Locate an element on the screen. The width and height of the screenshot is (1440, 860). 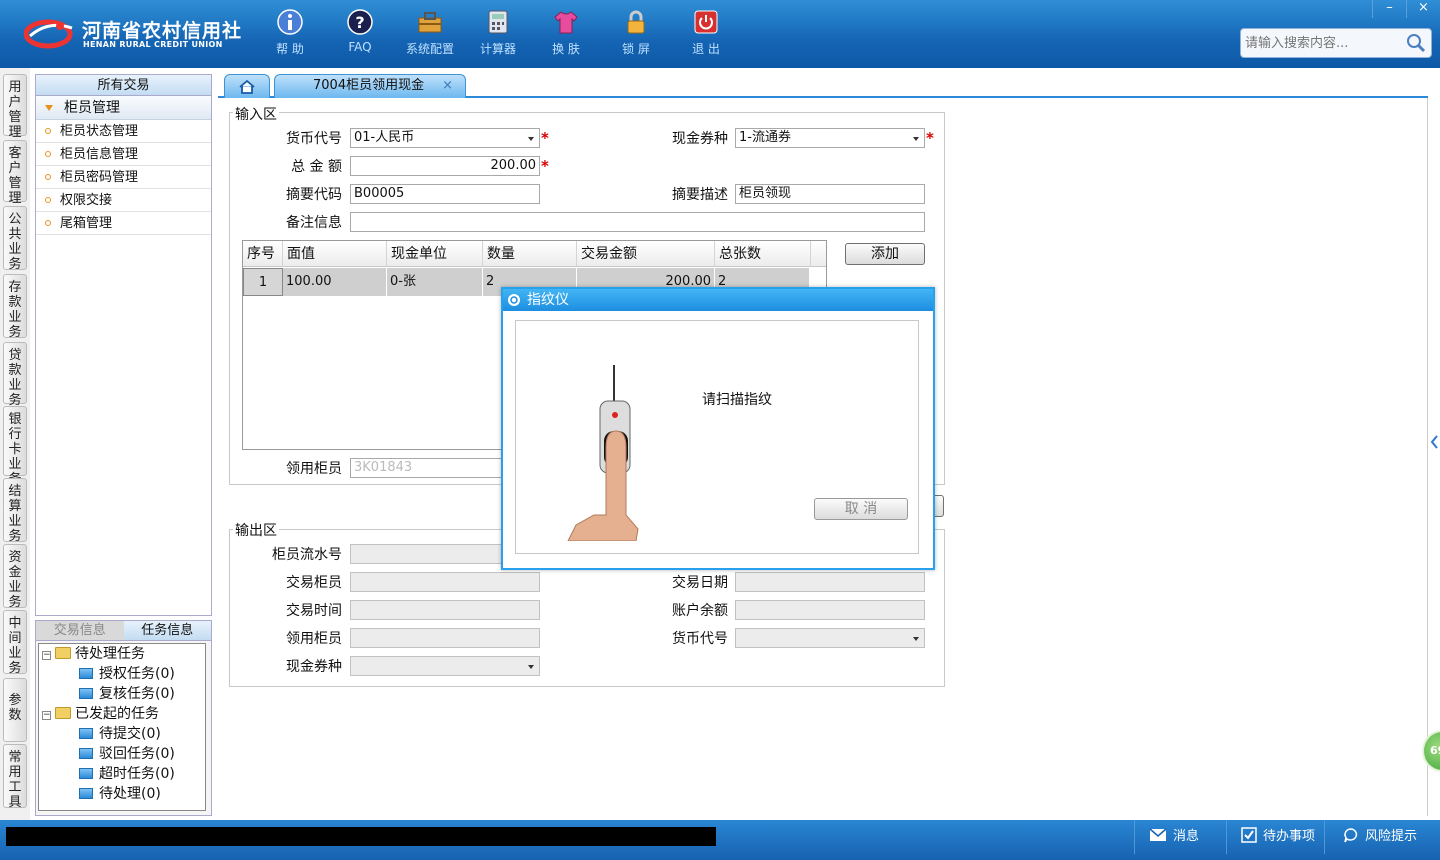
tree-node-initiated: − 已发起的任务 is located at coordinates (100, 714).